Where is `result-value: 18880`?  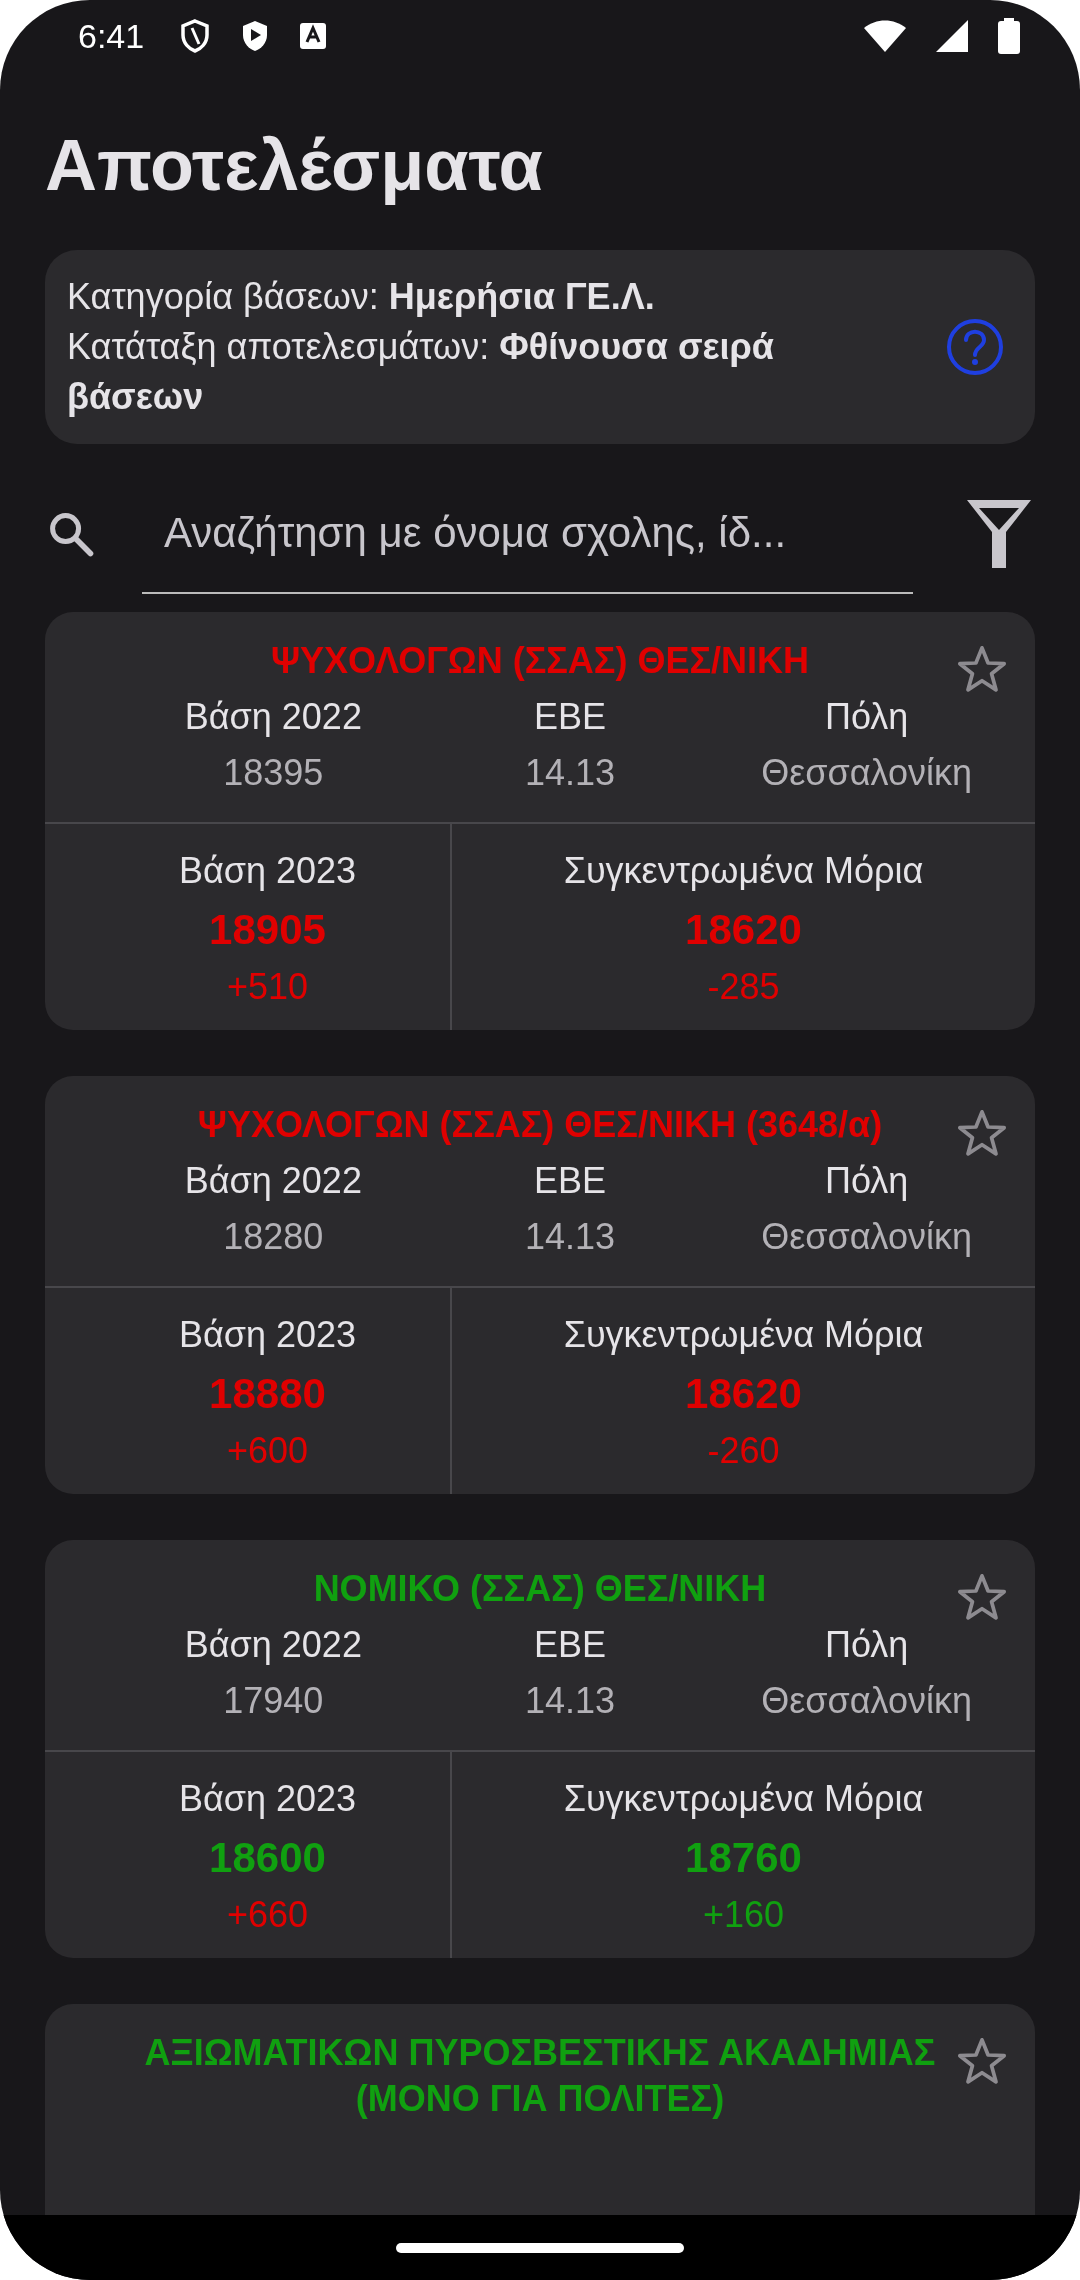 result-value: 18880 is located at coordinates (267, 1394).